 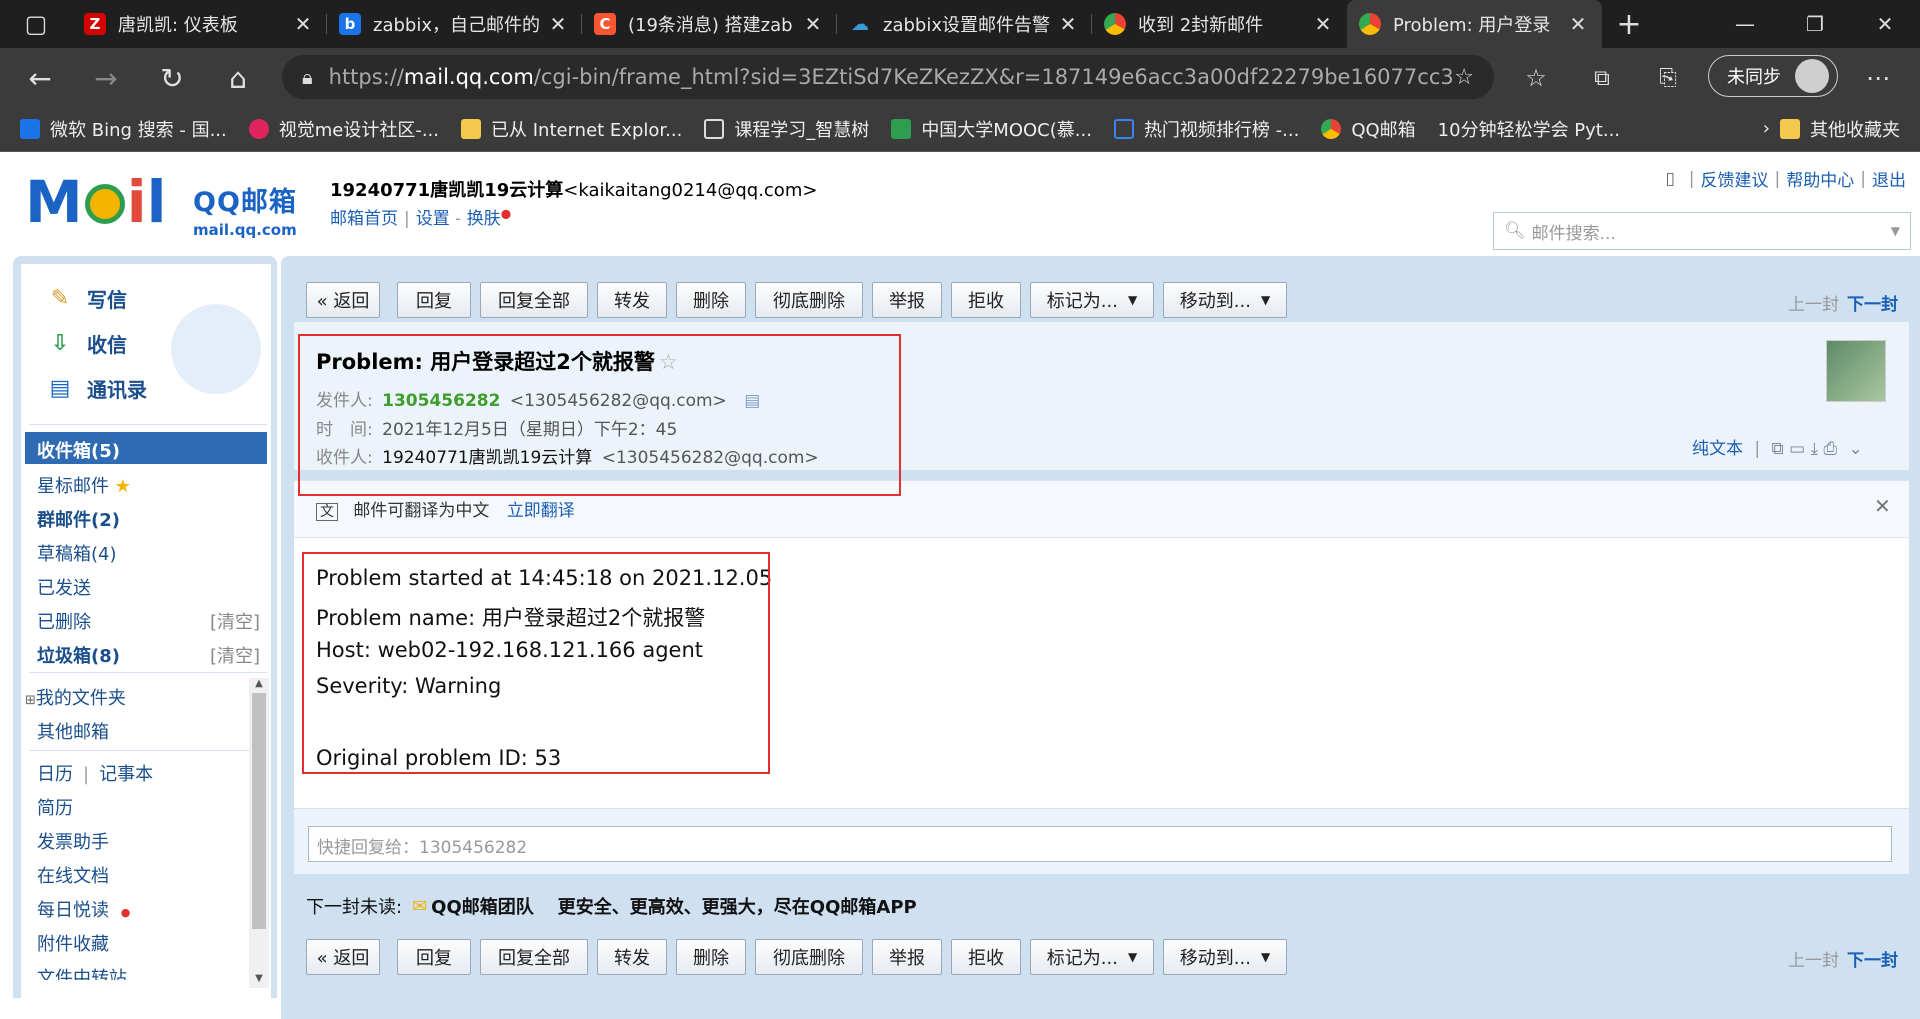 I want to click on sender-avatar, so click(x=1856, y=371).